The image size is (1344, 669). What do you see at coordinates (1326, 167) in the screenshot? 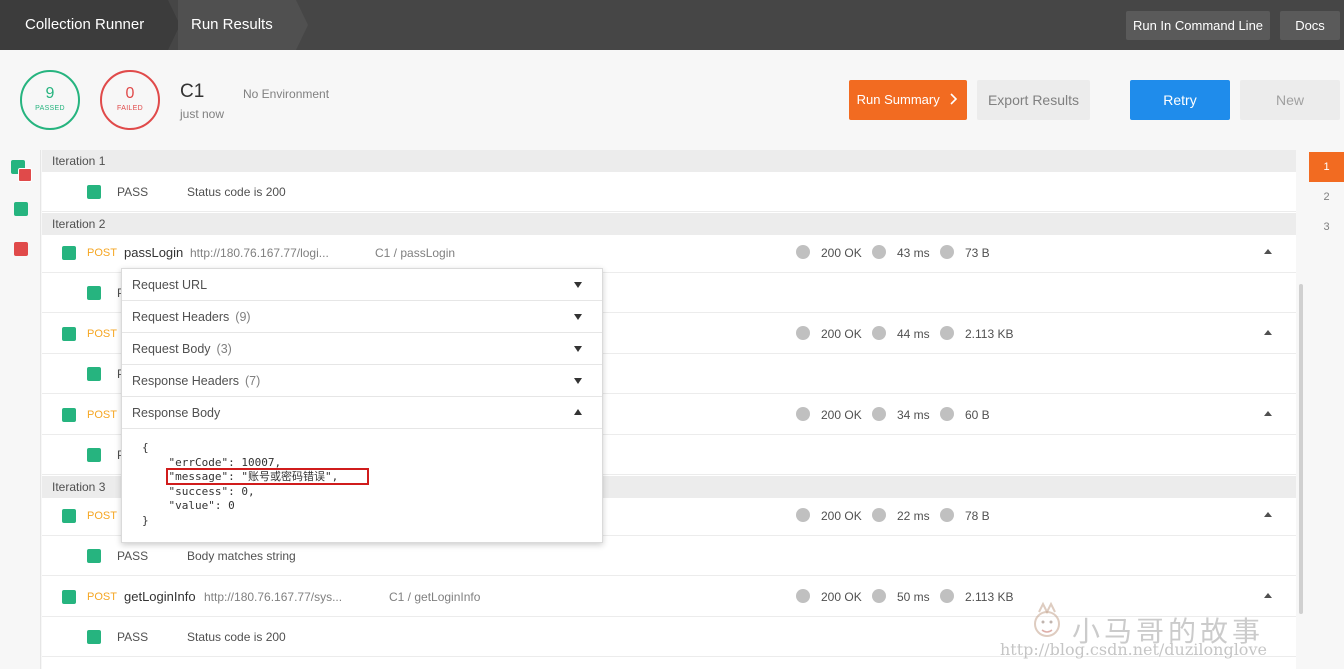
I see `pager-iteration-1: 1` at bounding box center [1326, 167].